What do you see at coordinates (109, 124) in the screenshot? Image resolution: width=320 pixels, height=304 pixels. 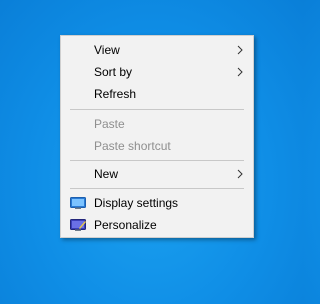 I see `menu-item-label: Paste` at bounding box center [109, 124].